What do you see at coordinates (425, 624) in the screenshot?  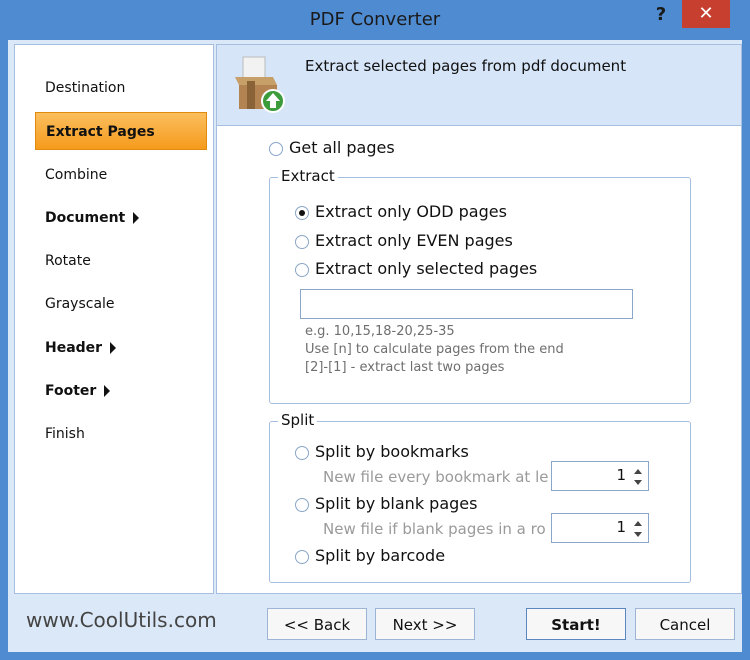 I see `next-button: Next >>` at bounding box center [425, 624].